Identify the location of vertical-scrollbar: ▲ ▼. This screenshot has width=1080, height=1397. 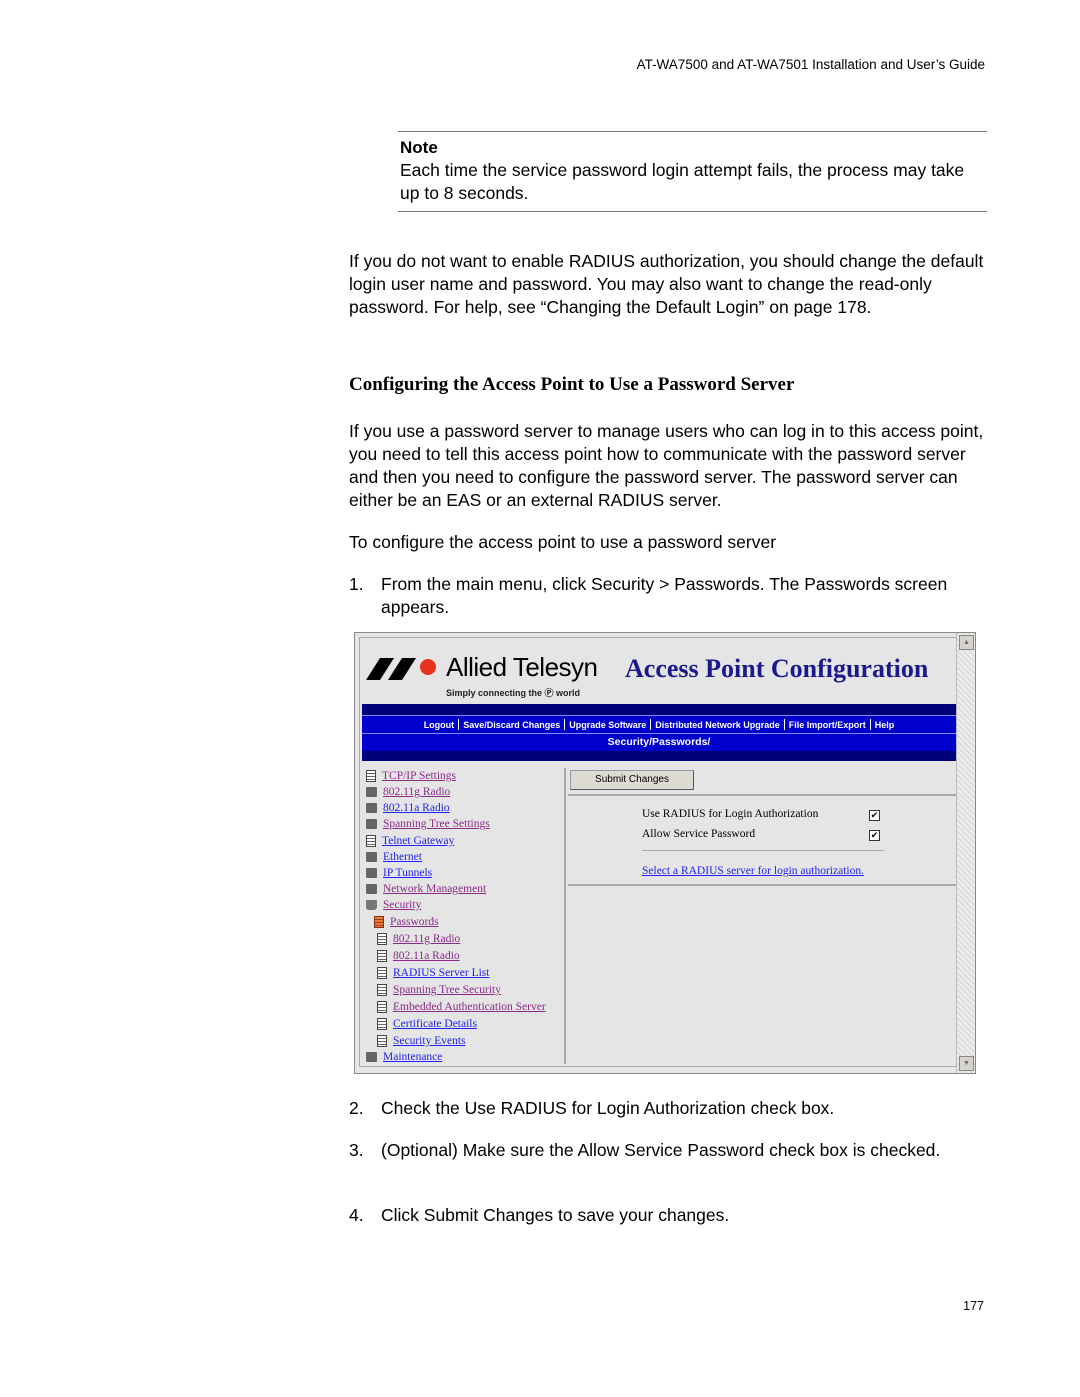
(965, 853).